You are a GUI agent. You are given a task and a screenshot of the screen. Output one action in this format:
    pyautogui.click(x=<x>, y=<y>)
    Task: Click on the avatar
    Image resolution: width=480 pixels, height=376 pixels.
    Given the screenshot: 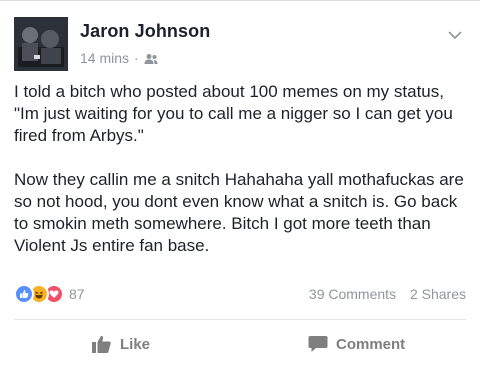 What is the action you would take?
    pyautogui.click(x=41, y=44)
    